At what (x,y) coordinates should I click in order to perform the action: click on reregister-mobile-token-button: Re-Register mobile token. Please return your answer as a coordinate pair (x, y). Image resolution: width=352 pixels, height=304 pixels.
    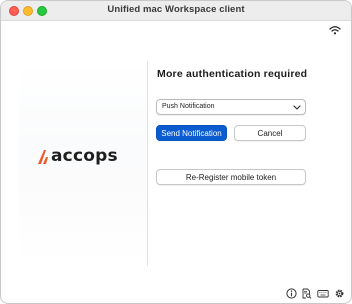
    Looking at the image, I should click on (231, 177).